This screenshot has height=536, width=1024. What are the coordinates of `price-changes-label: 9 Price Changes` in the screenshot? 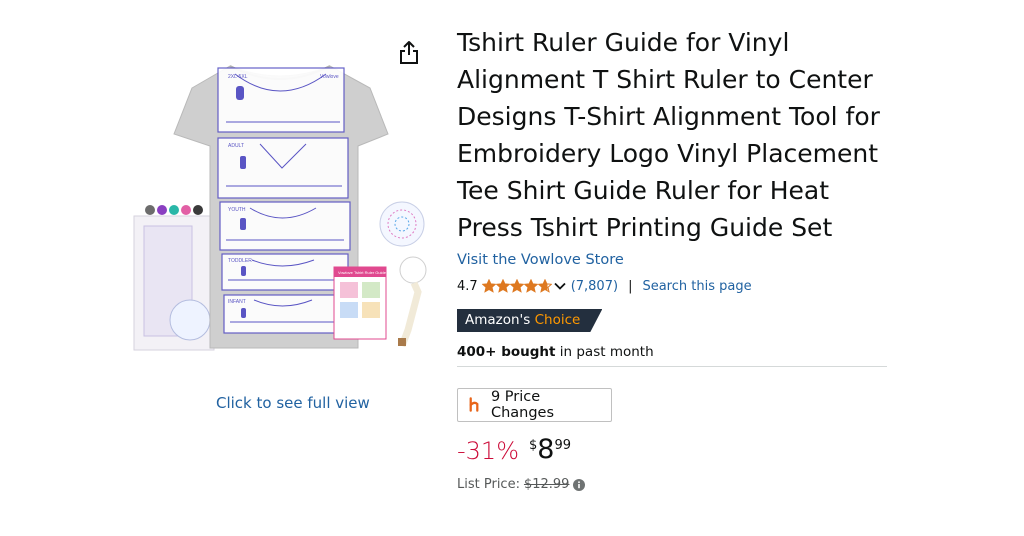 It's located at (522, 405).